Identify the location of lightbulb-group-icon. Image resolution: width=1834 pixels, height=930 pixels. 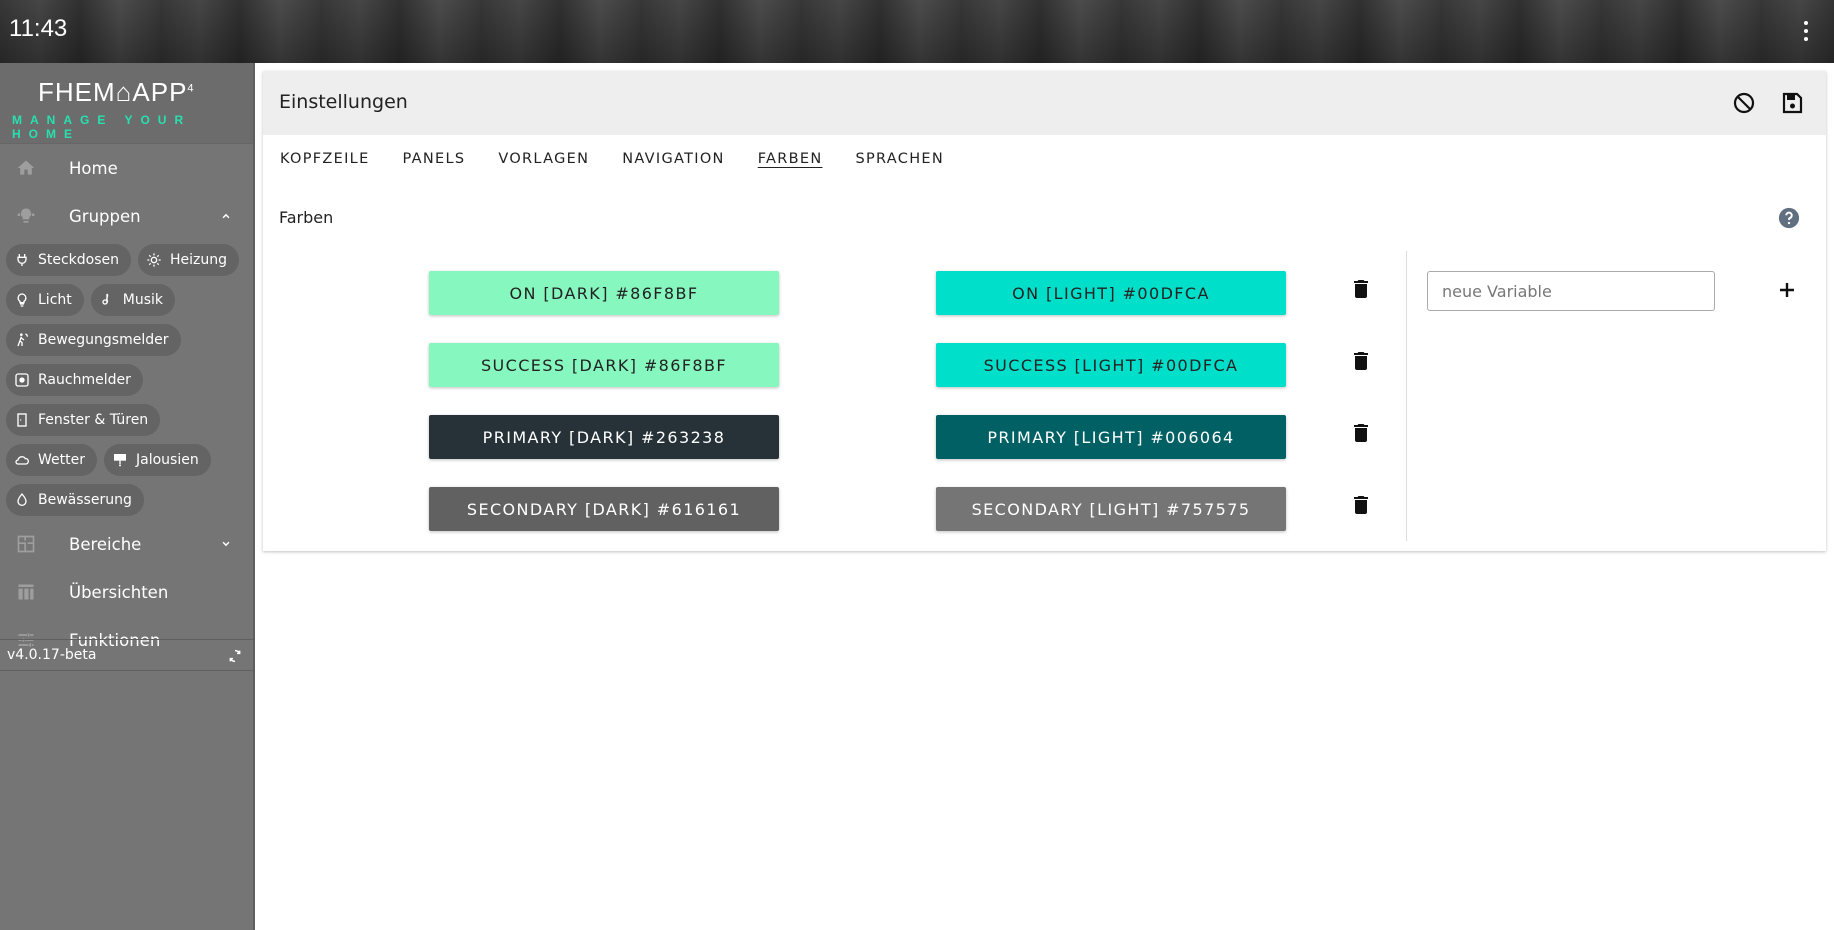
(26, 215).